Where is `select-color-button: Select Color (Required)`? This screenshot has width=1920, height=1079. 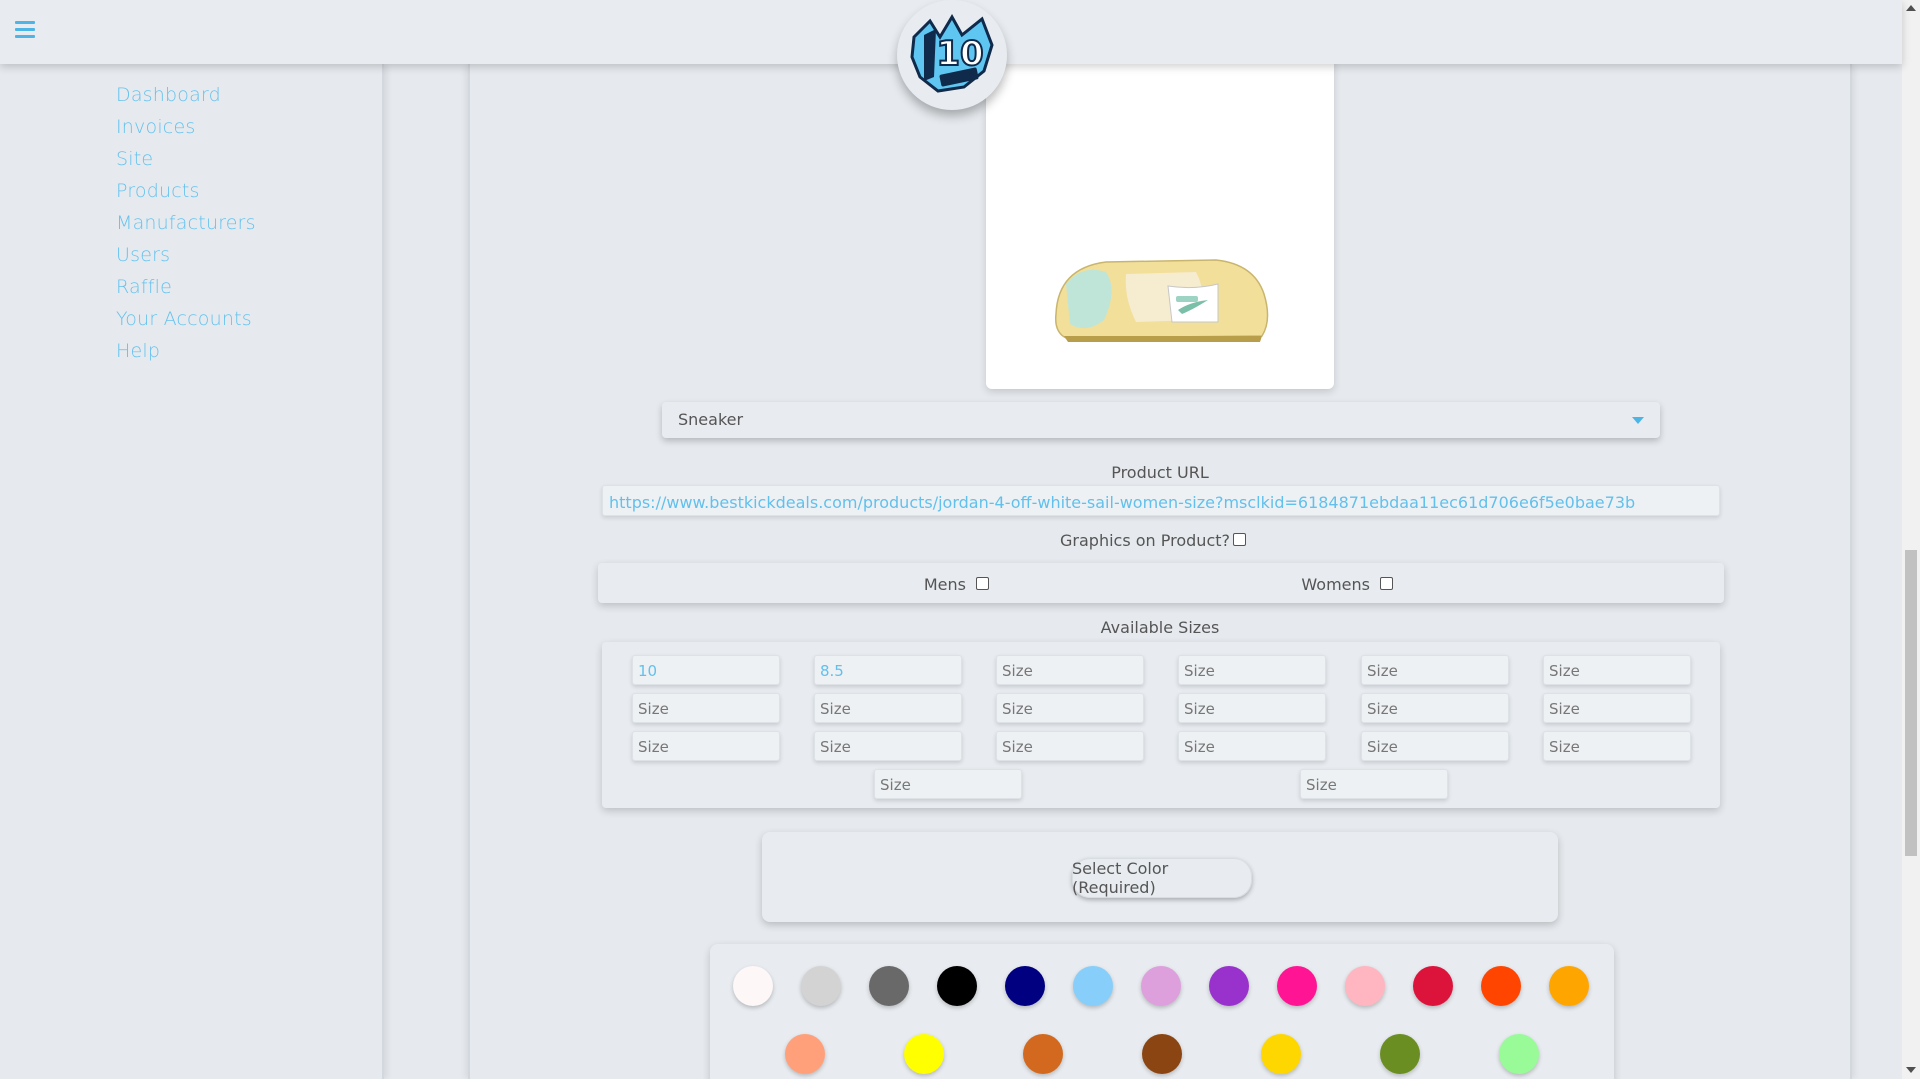 select-color-button: Select Color (Required) is located at coordinates (1162, 878).